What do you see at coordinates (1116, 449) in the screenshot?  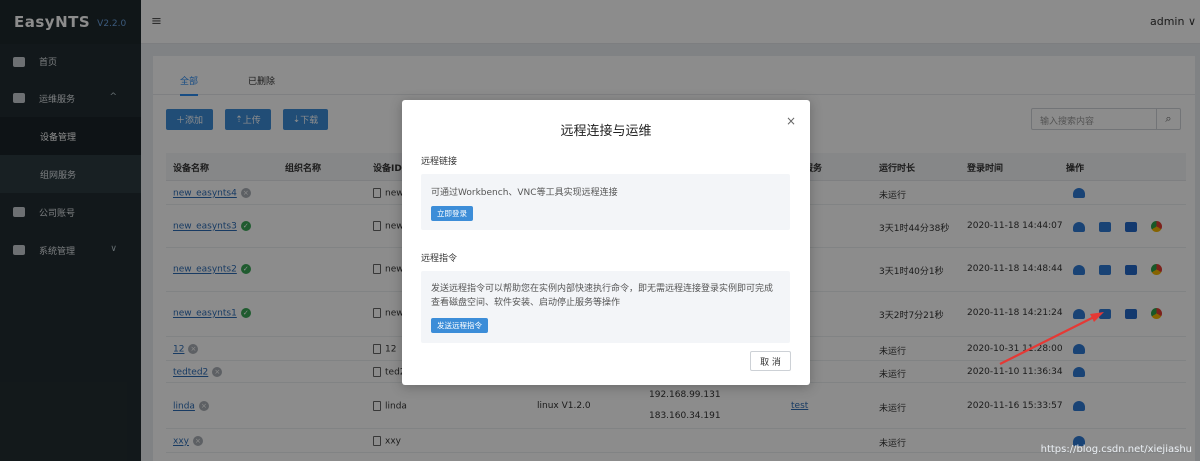 I see `watermark: https://blog.csdn.net/xiejiashu` at bounding box center [1116, 449].